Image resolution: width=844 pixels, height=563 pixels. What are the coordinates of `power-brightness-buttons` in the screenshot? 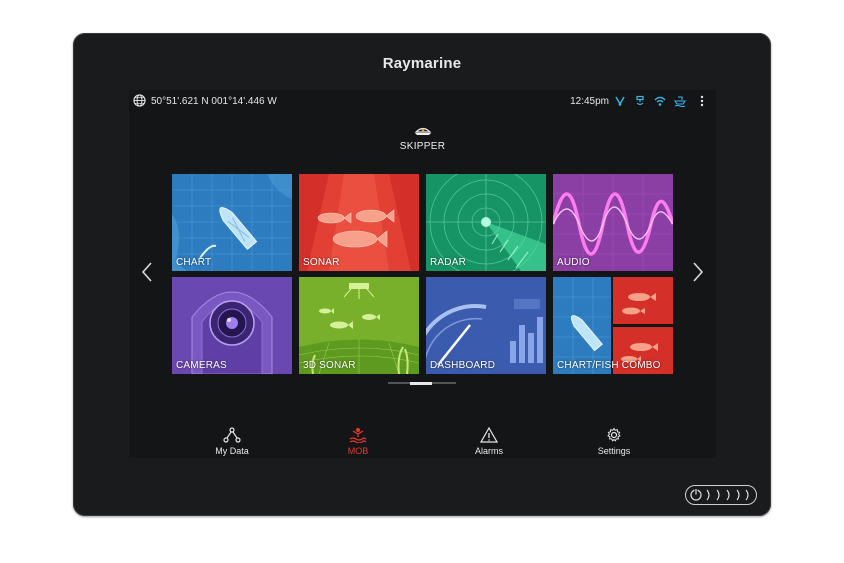 It's located at (719, 495).